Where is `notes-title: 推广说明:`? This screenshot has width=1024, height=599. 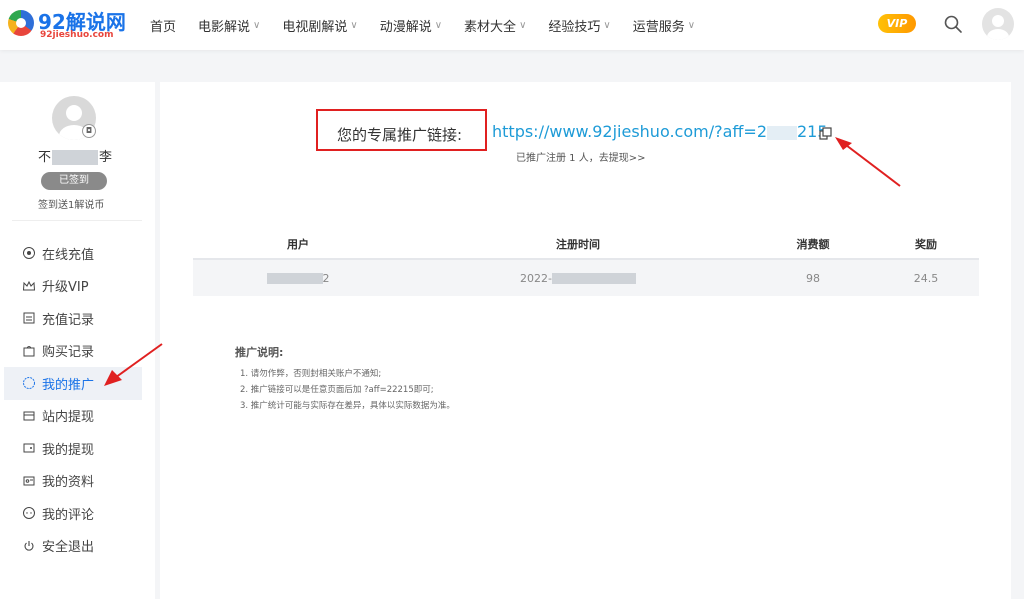
notes-title: 推广说明: is located at coordinates (259, 352).